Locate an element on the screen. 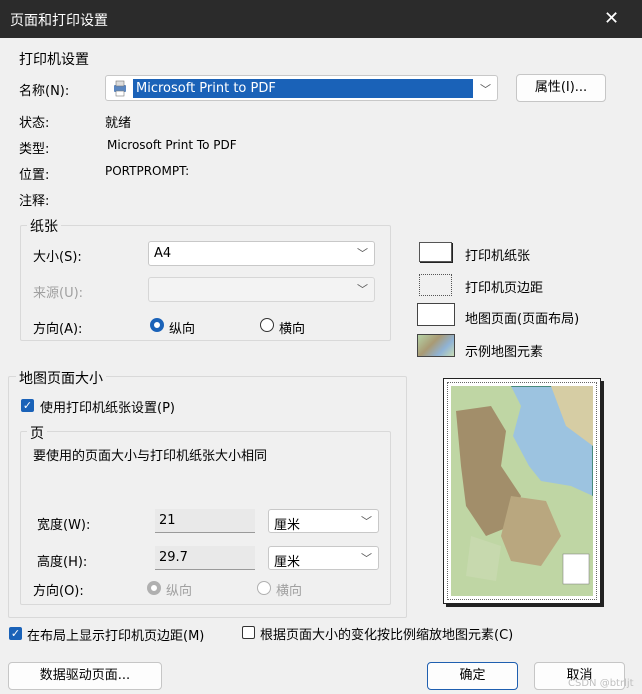 This screenshot has width=642, height=694. status-label: 状态: is located at coordinates (34, 123).